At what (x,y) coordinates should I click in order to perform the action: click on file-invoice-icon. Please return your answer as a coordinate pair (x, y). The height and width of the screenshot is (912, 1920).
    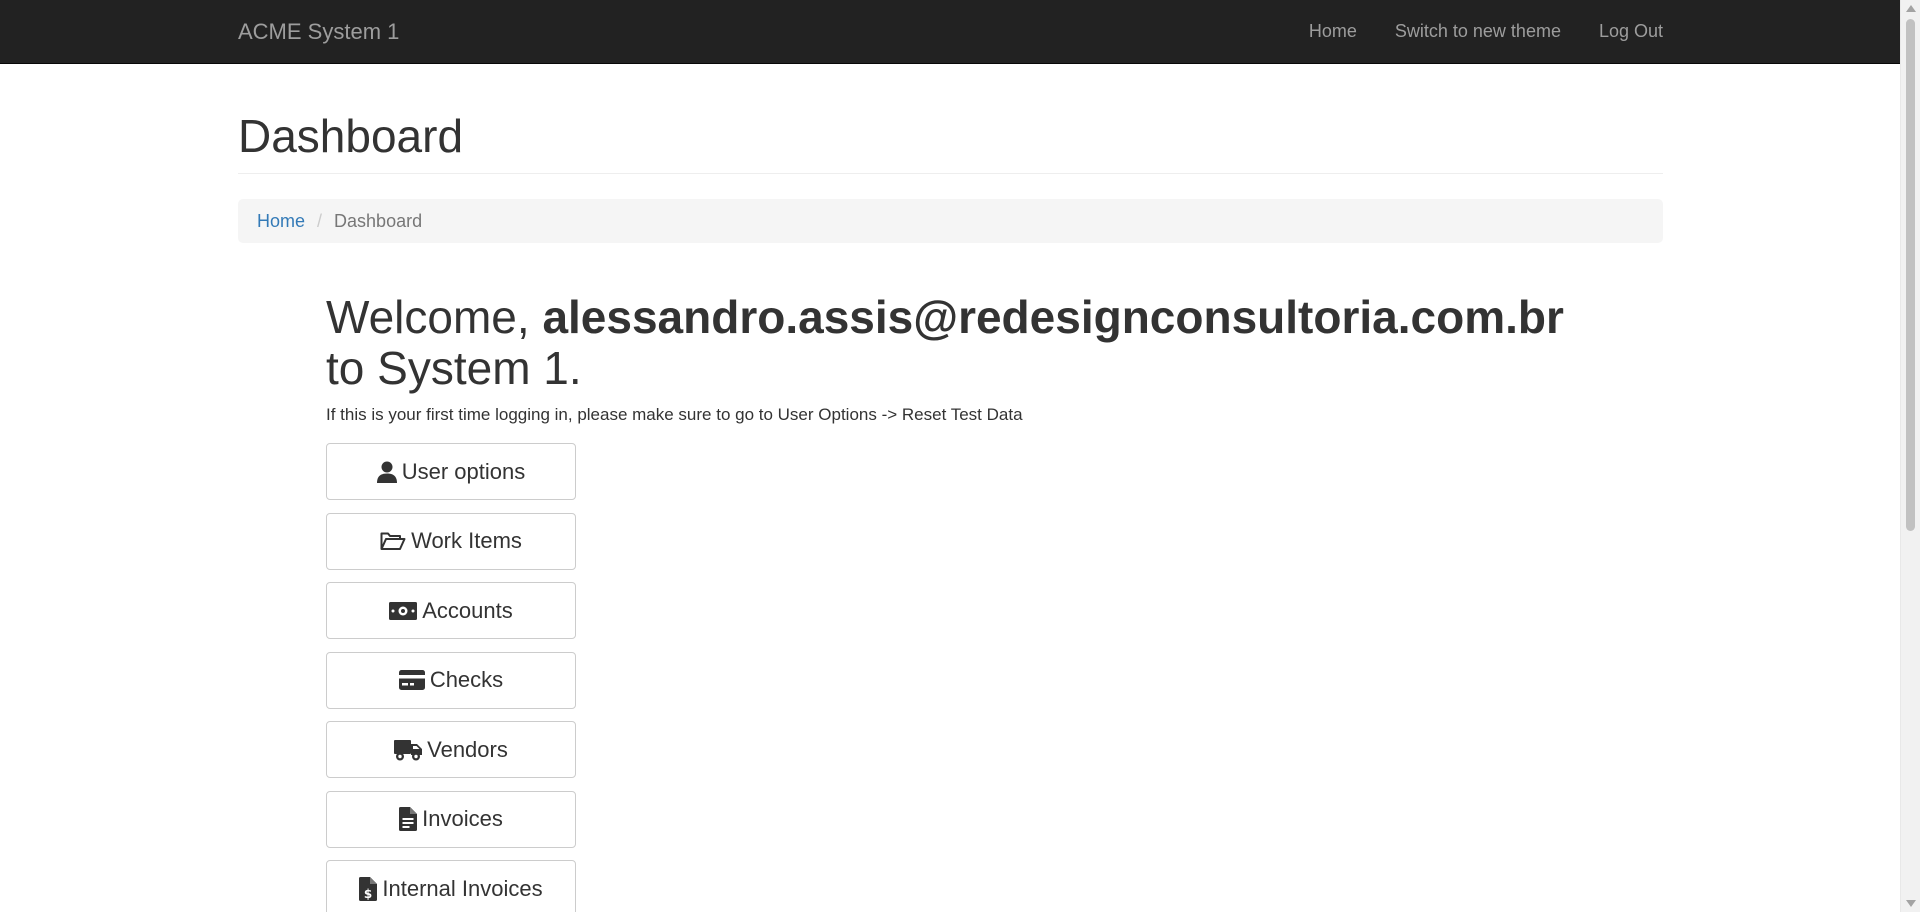
    Looking at the image, I should click on (408, 819).